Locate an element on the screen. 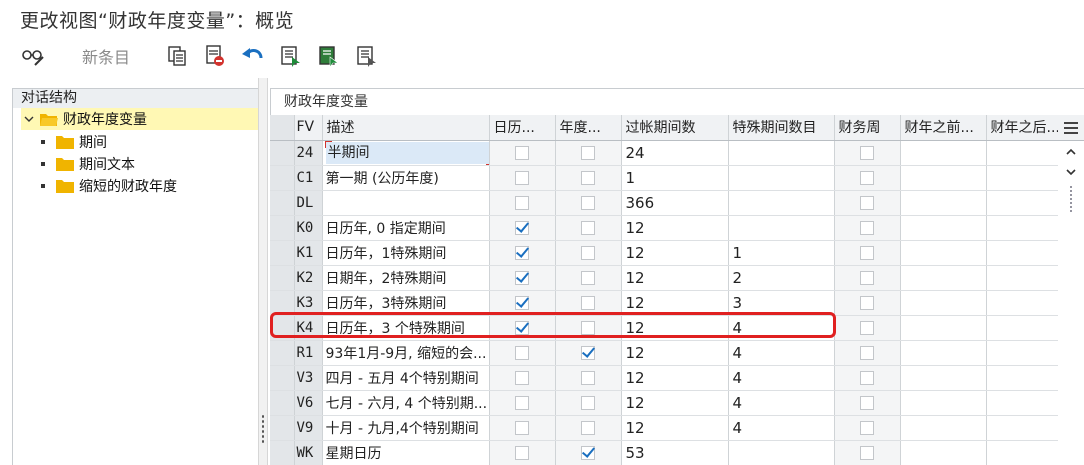 The width and height of the screenshot is (1084, 465). select-all-button is located at coordinates (291, 56).